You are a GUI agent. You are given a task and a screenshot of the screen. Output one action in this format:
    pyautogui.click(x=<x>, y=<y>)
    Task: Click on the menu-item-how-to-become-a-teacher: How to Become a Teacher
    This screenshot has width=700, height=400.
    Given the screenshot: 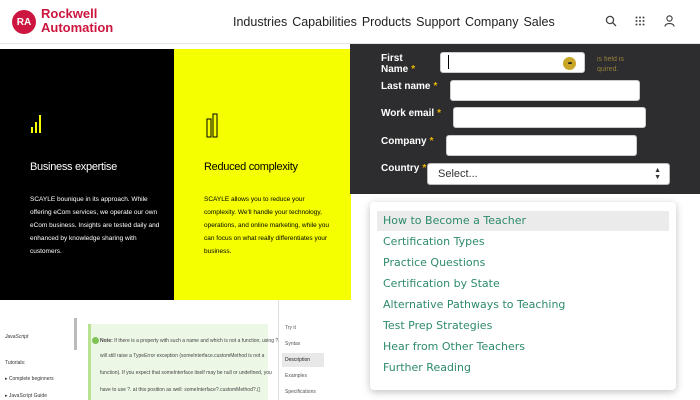 What is the action you would take?
    pyautogui.click(x=523, y=221)
    